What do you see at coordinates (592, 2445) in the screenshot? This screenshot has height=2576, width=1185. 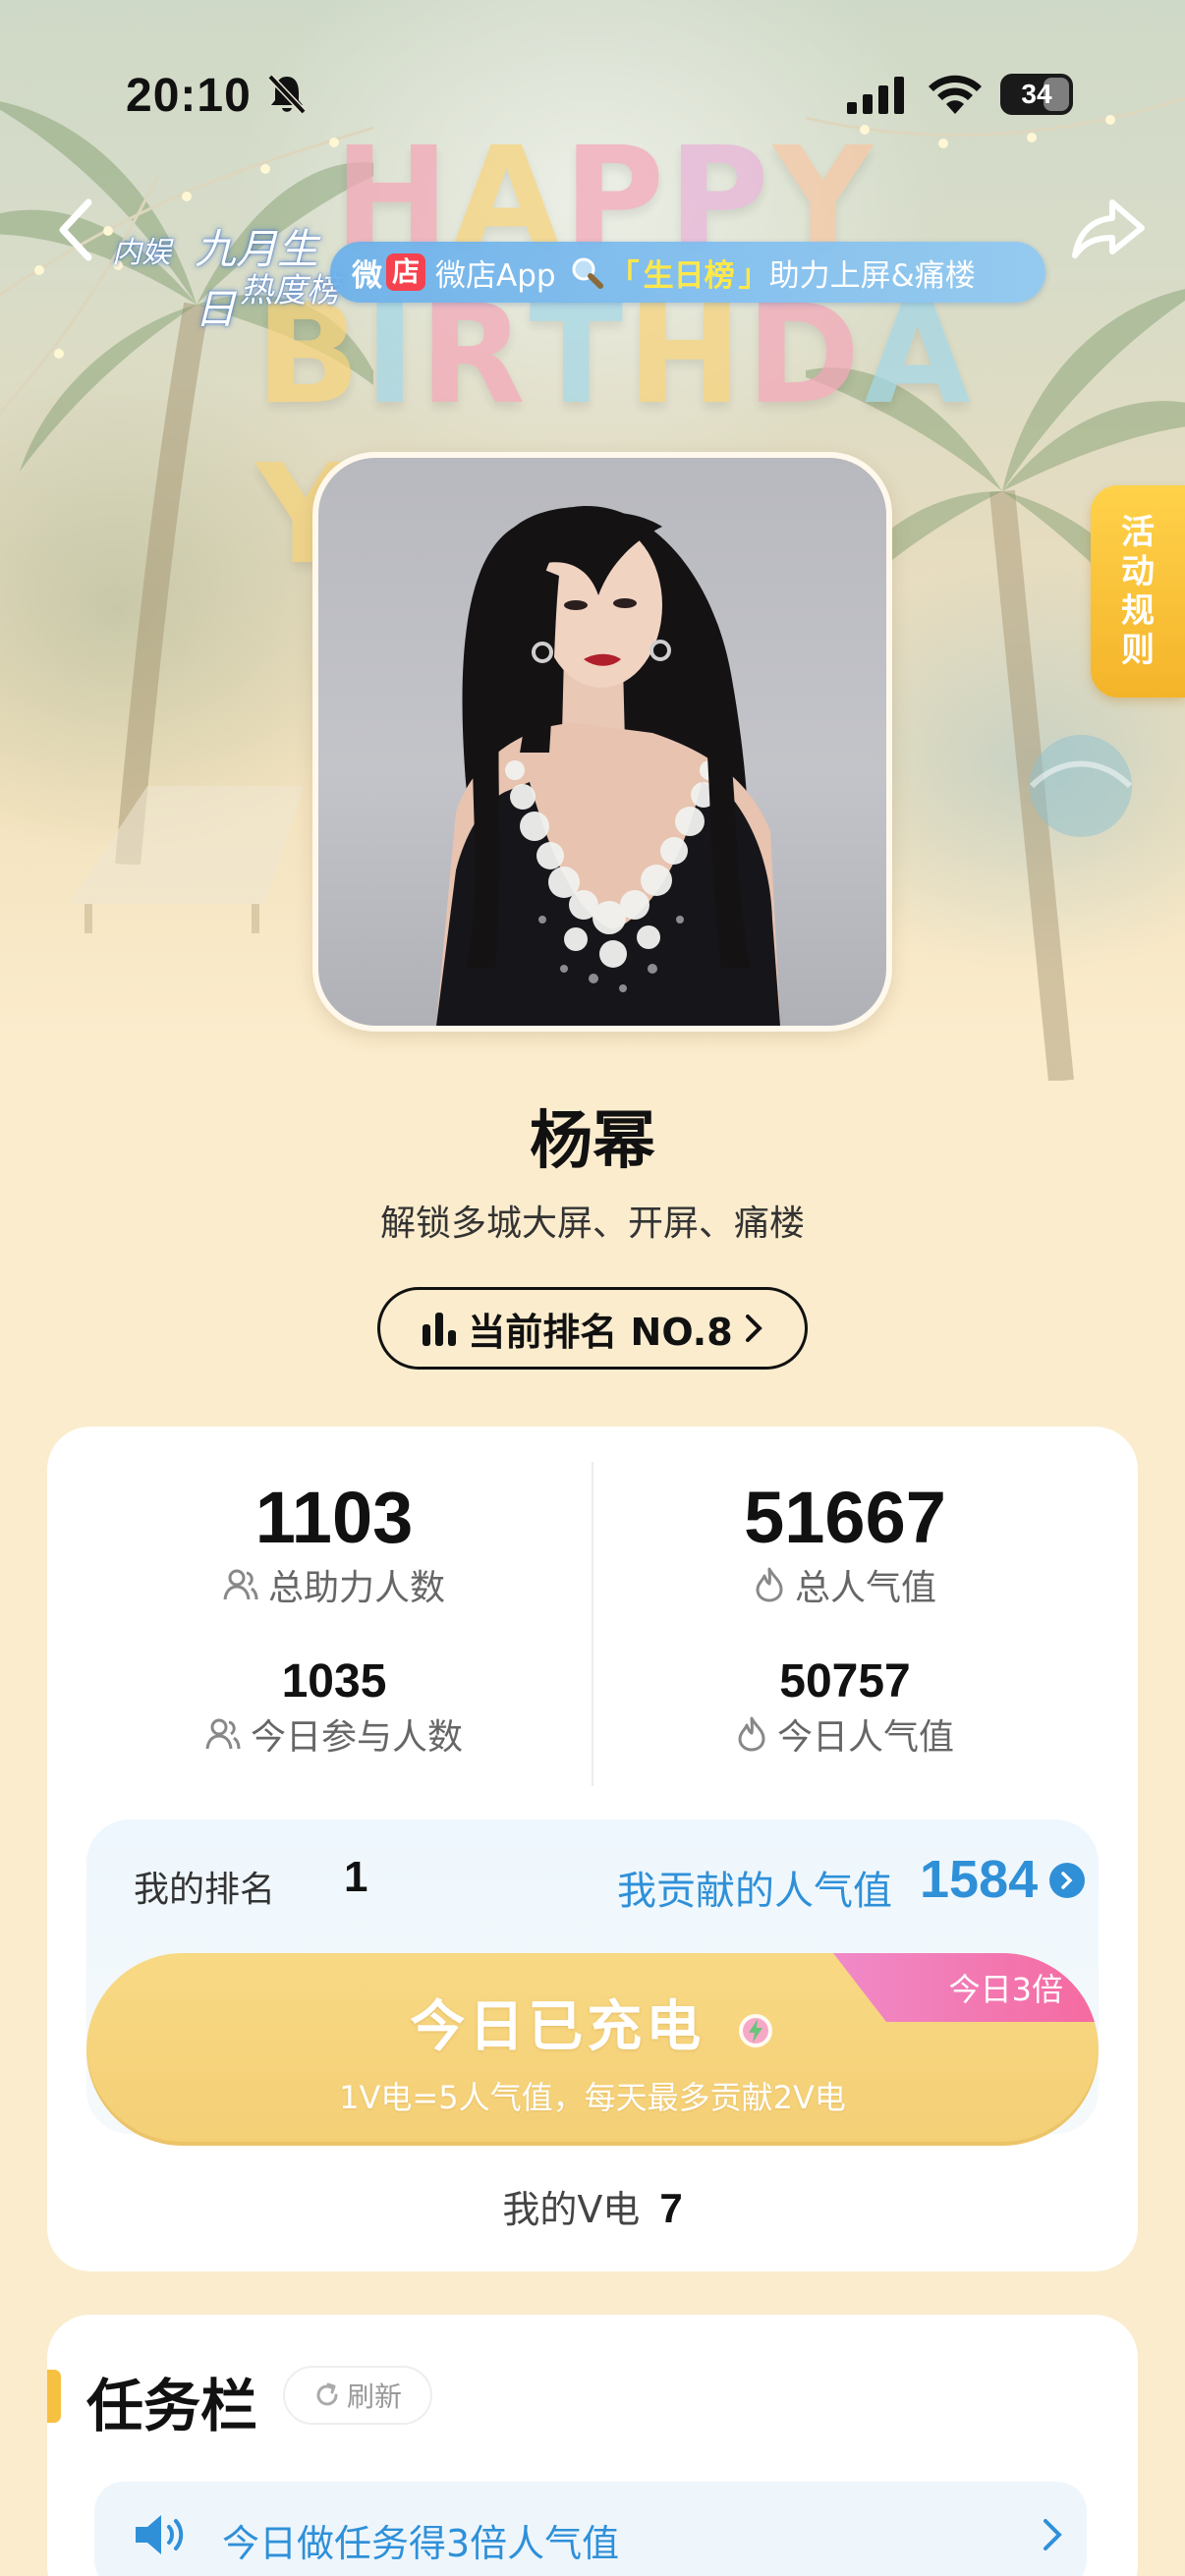 I see `task-card: 任务栏 刷新 今日做任务得3倍人气值` at bounding box center [592, 2445].